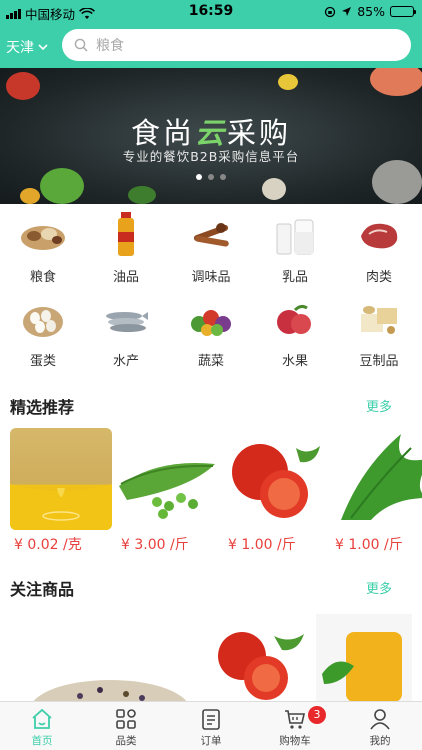 This screenshot has height=750, width=422. Describe the element at coordinates (379, 587) in the screenshot. I see `watched-more-link: 更多` at that location.